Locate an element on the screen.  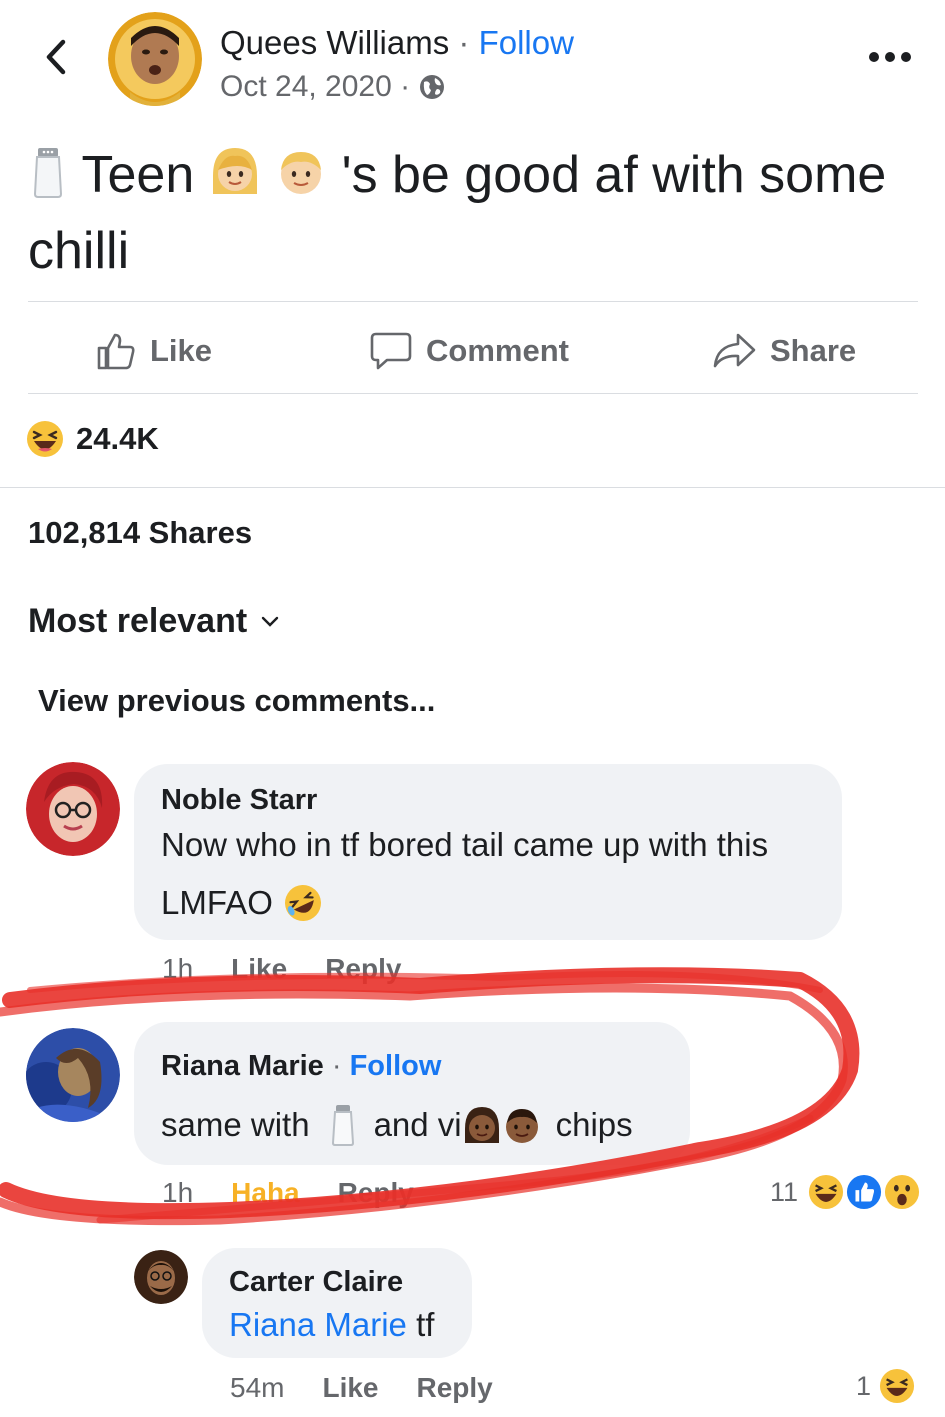
comment-text: same with and vi chips is located at coordinates (397, 1125).